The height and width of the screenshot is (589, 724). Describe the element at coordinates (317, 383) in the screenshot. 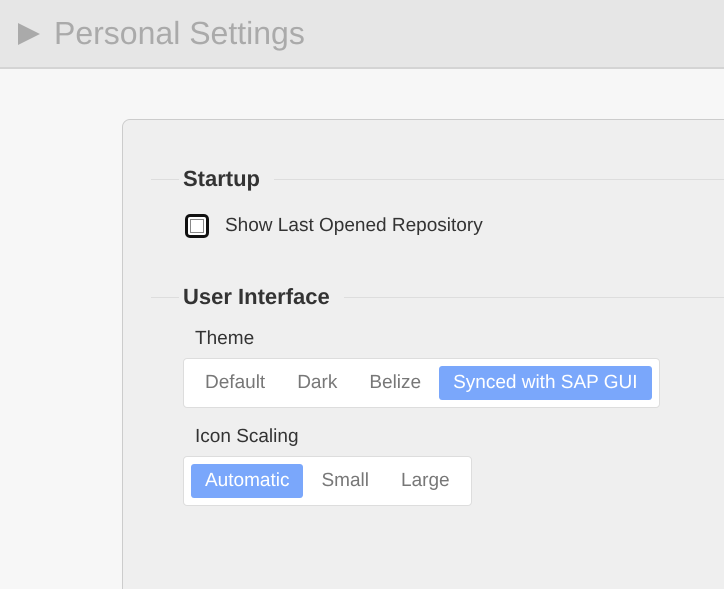

I see `segment-option: Dark` at that location.